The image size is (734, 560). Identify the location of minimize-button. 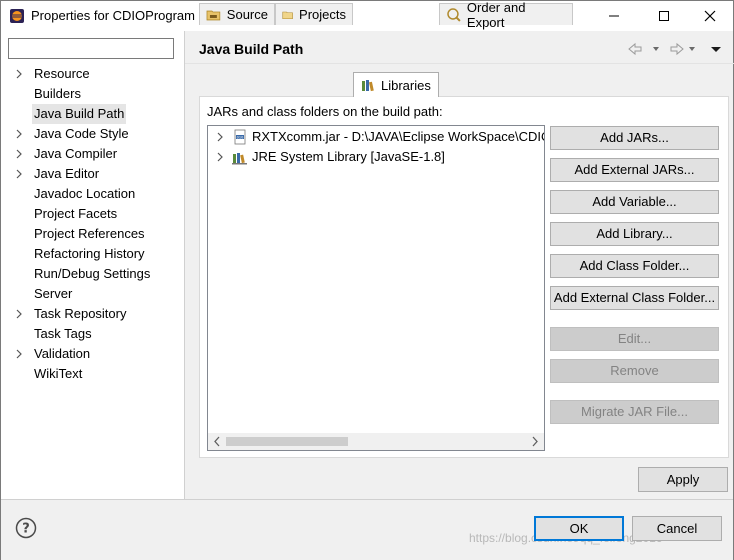
(614, 16).